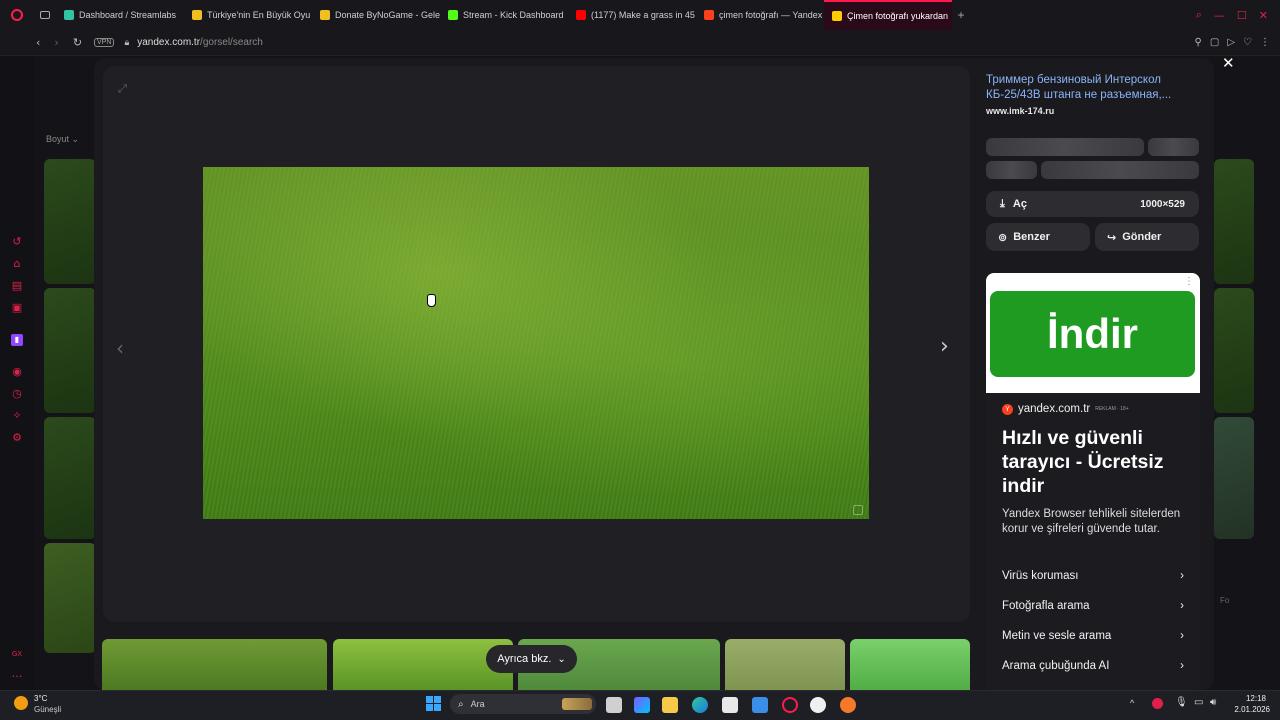  I want to click on ad-options-icon: ⋮, so click(1189, 281).